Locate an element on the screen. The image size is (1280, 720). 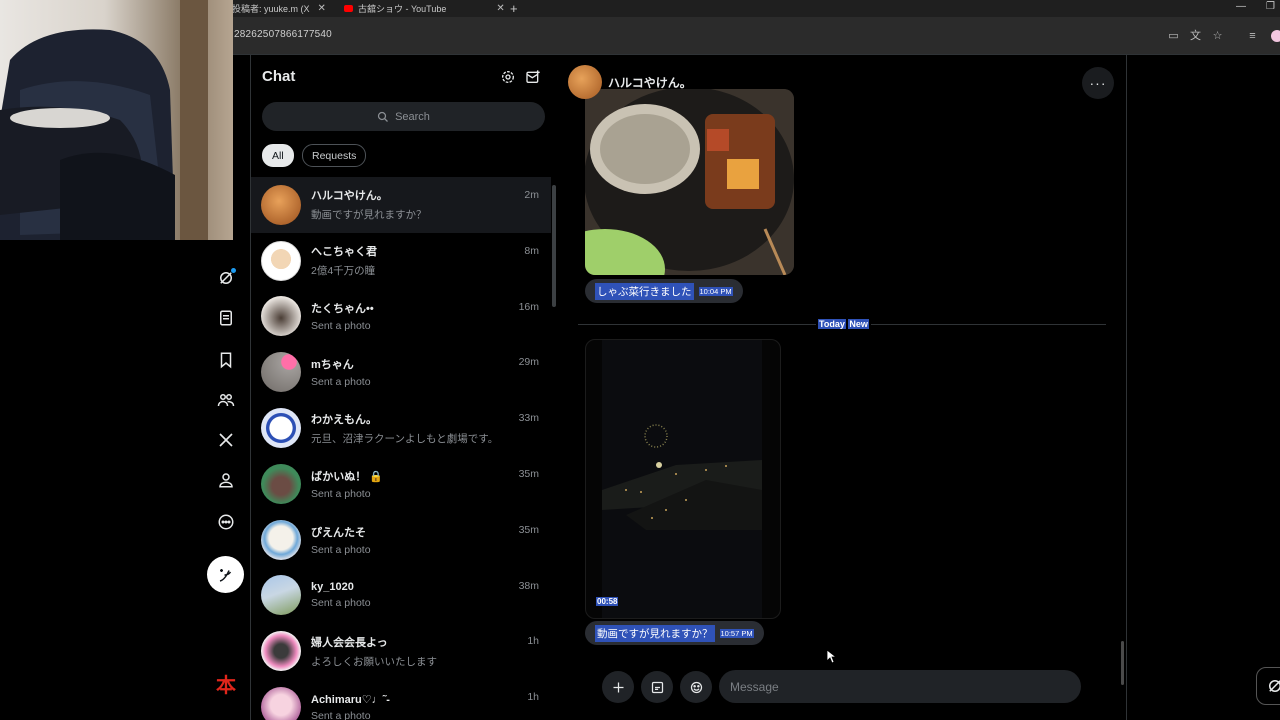
shabu-shabu-photo is located at coordinates (689, 182).